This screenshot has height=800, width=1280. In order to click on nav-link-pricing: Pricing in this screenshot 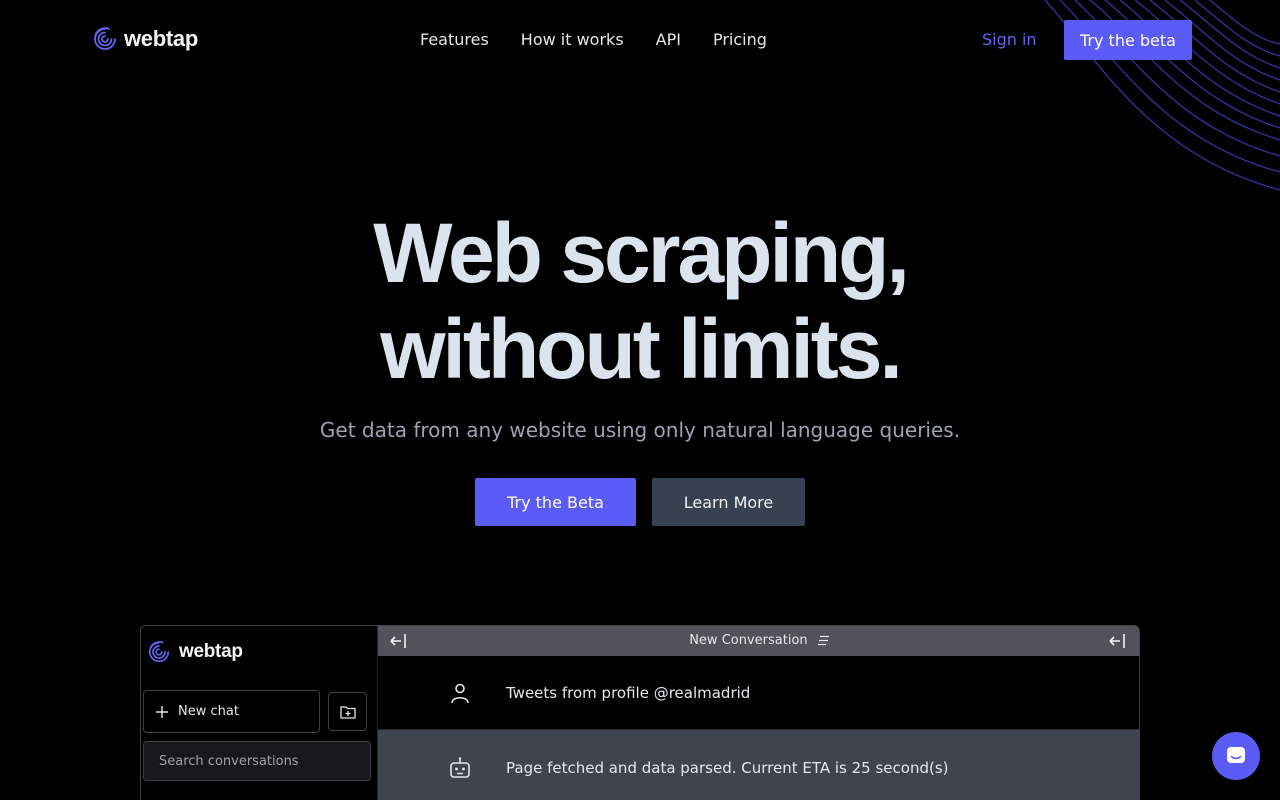, I will do `click(740, 39)`.